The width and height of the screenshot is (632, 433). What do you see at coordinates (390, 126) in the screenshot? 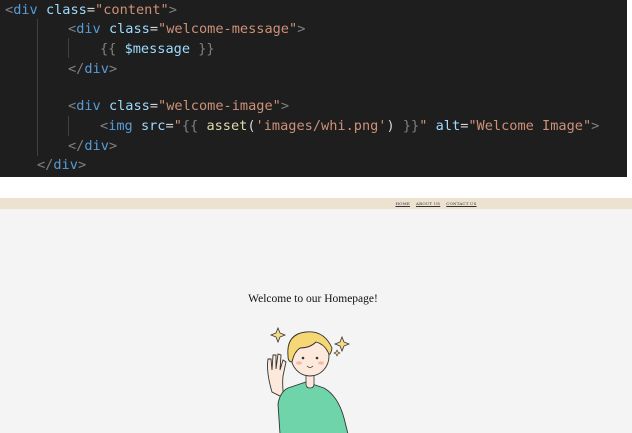
I see `code-token: )` at bounding box center [390, 126].